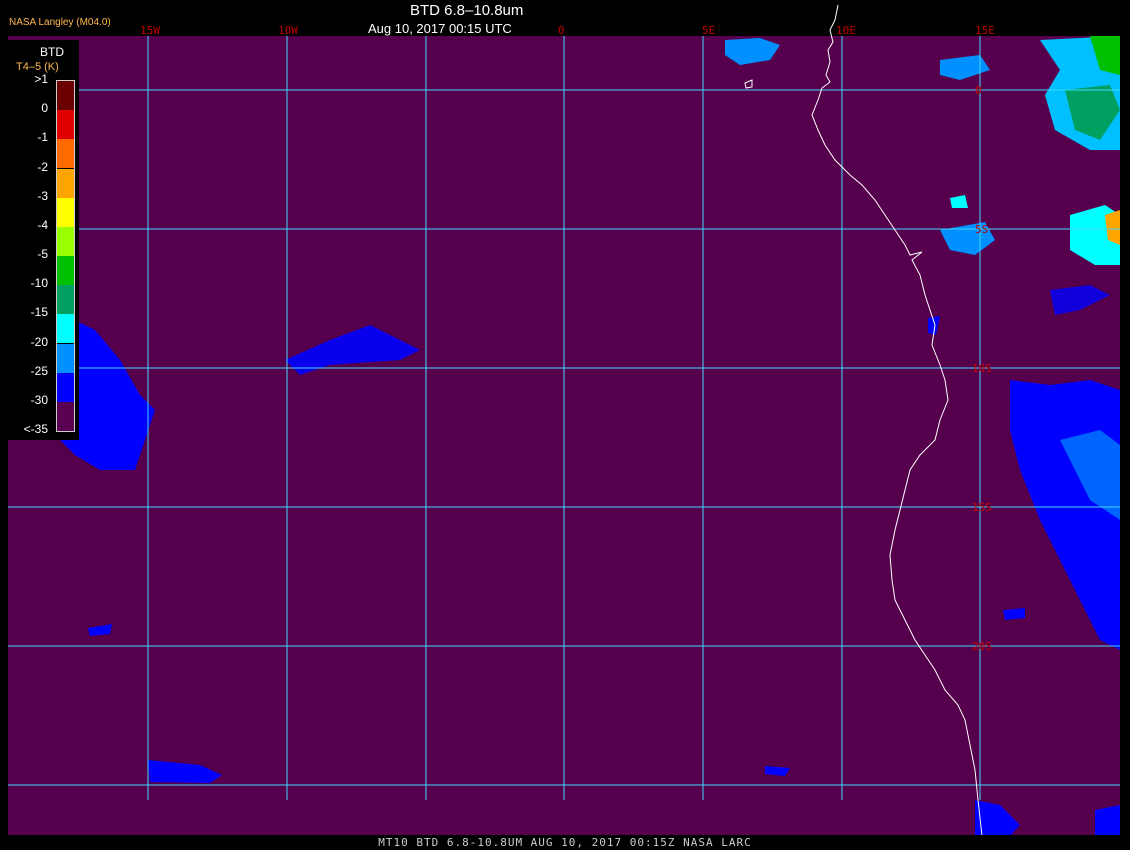 Image resolution: width=1130 pixels, height=850 pixels. What do you see at coordinates (982, 646) in the screenshot?
I see `lat-label-20s: 20S` at bounding box center [982, 646].